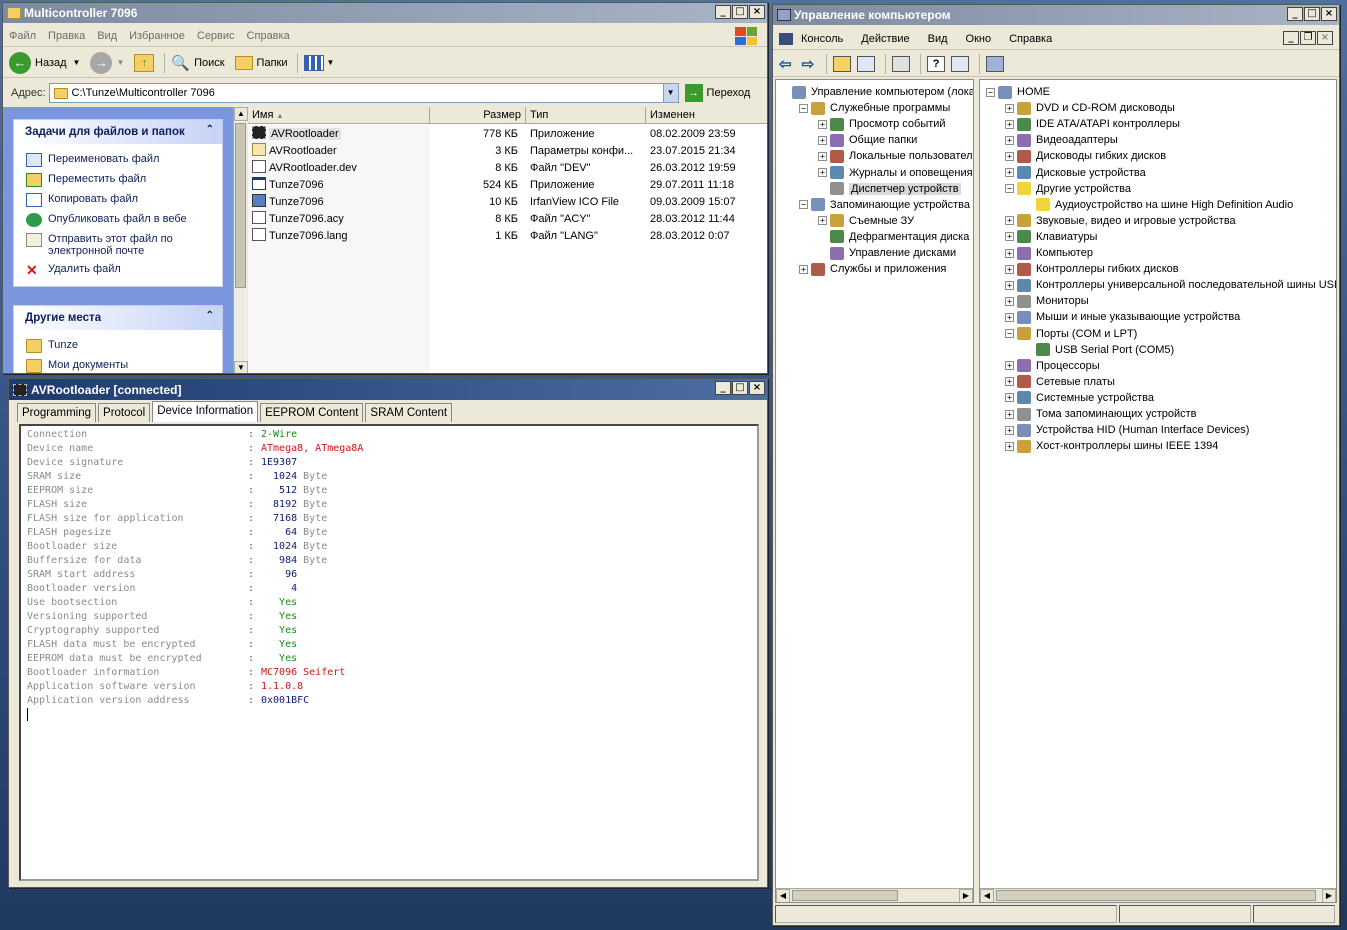  Describe the element at coordinates (938, 39) in the screenshot. I see `menu-view: Вид` at that location.